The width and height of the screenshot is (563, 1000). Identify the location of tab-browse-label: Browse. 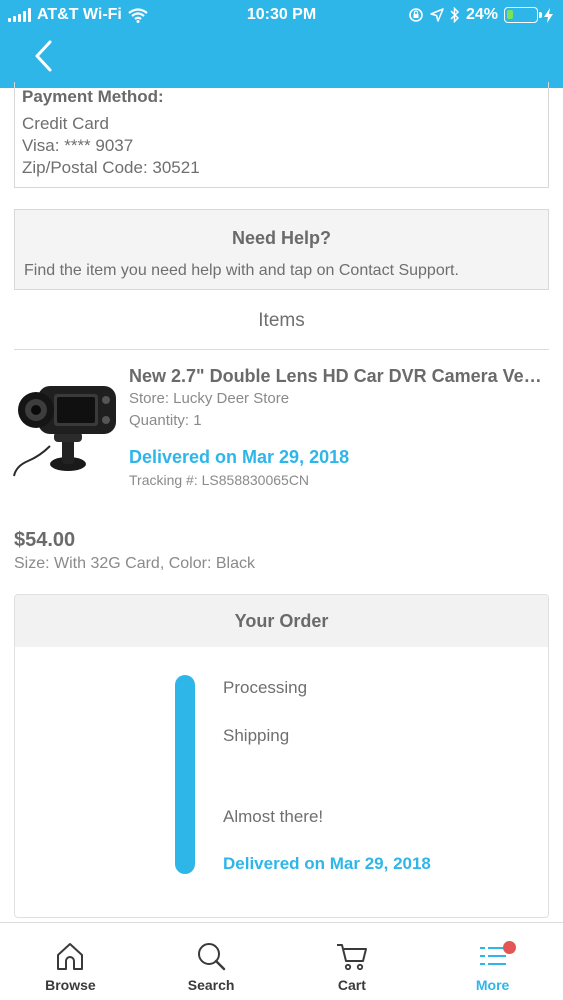
(70, 985).